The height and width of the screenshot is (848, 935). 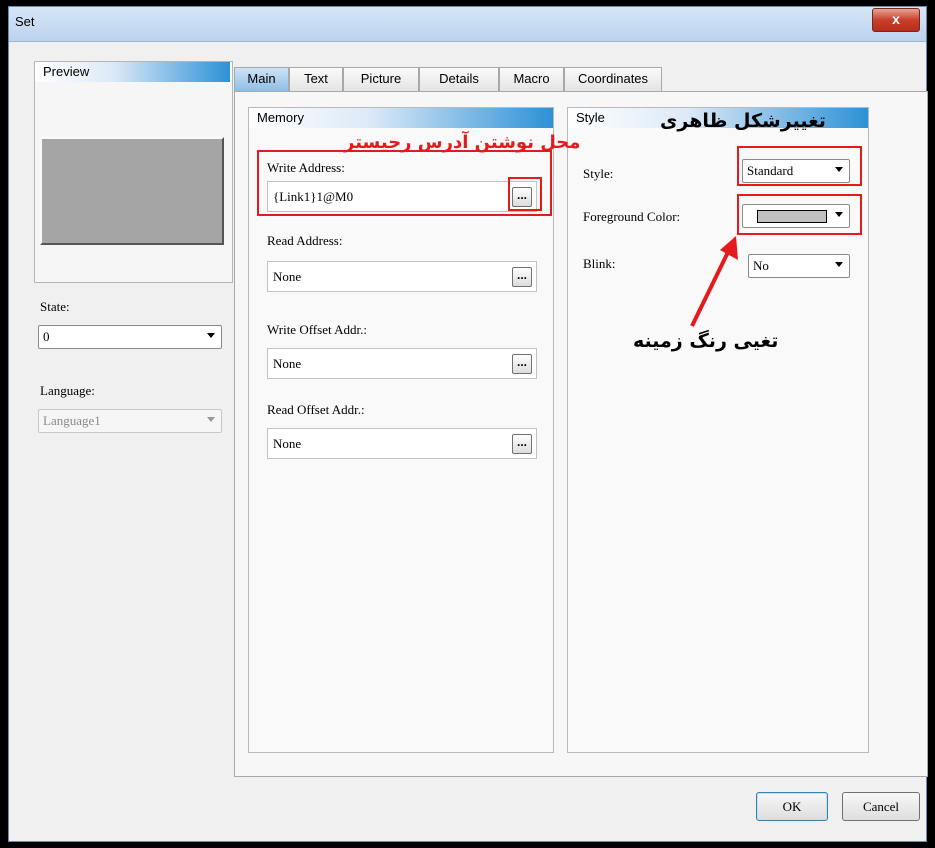 I want to click on ok-button: OK, so click(x=792, y=806).